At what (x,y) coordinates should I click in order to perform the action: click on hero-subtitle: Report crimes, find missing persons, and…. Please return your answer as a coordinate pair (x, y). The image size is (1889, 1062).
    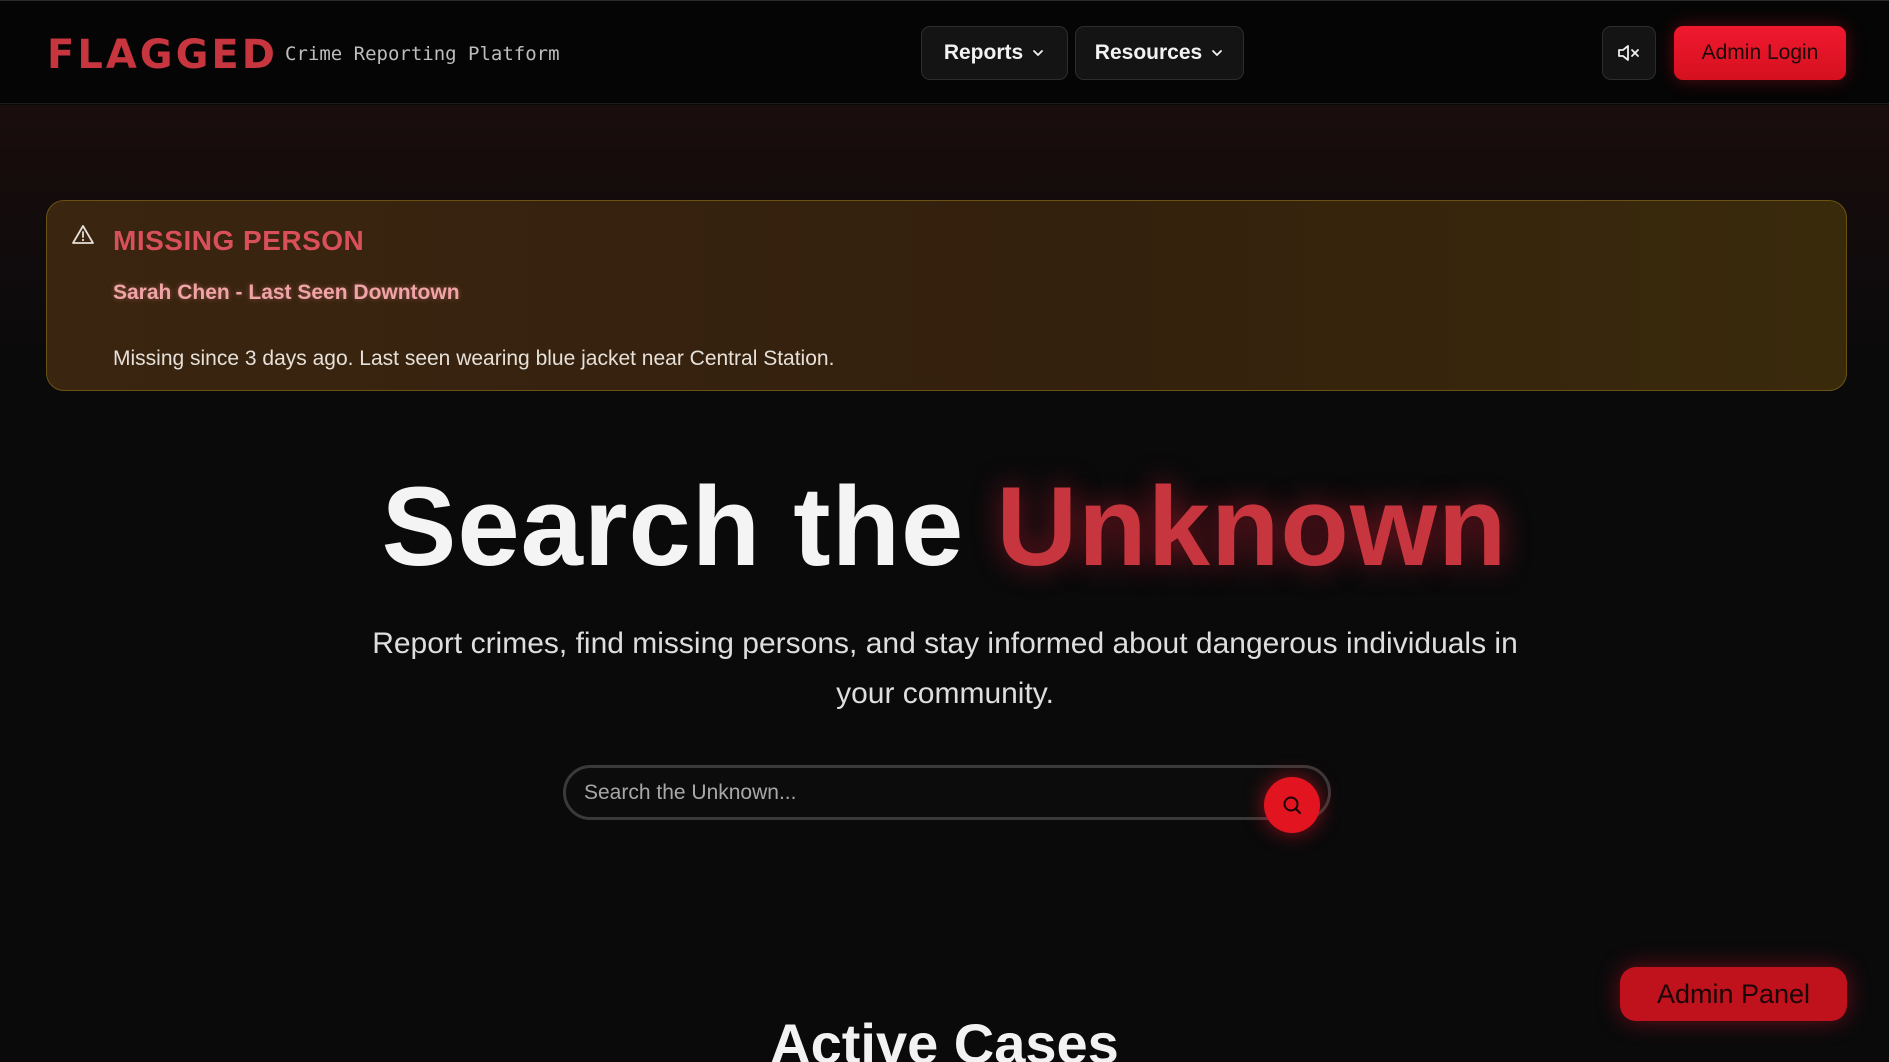
    Looking at the image, I should click on (945, 668).